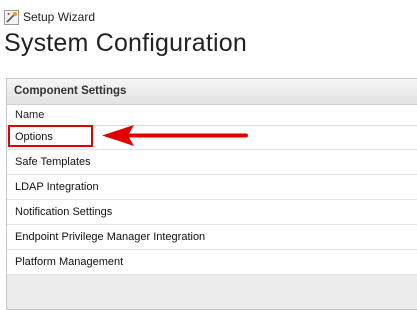  I want to click on column-header-name: Name, so click(212, 115).